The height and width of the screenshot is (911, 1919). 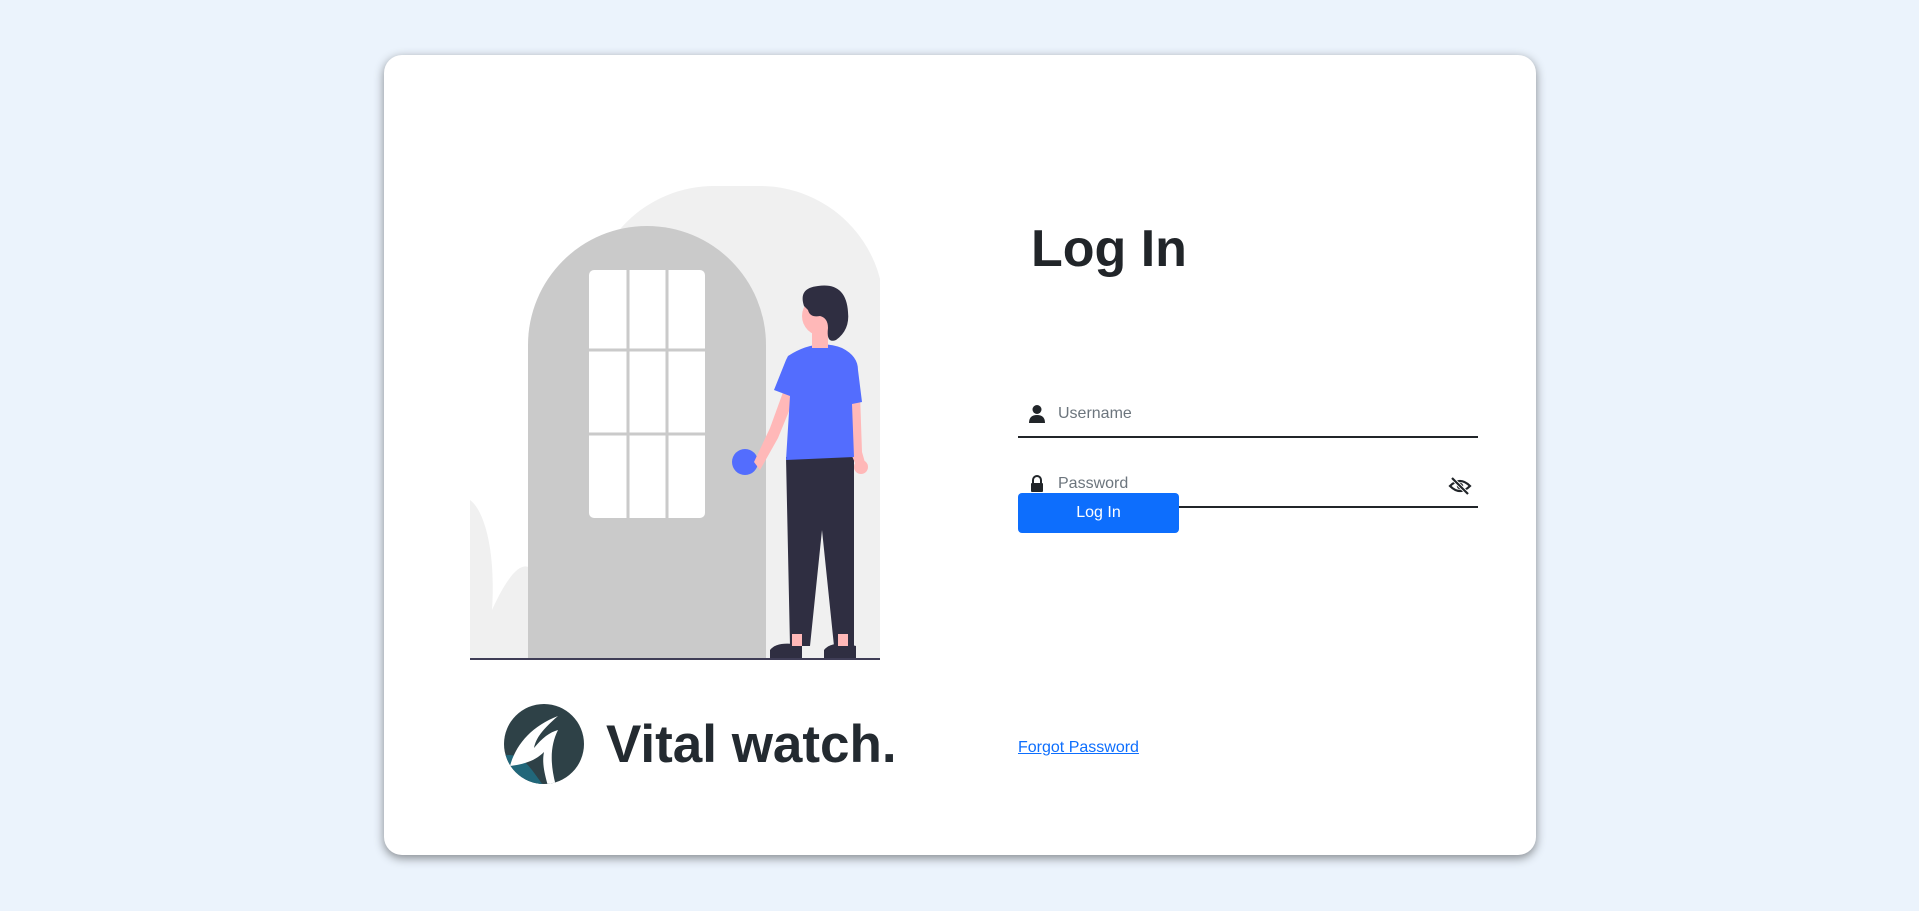 I want to click on username-field, so click(x=1248, y=416).